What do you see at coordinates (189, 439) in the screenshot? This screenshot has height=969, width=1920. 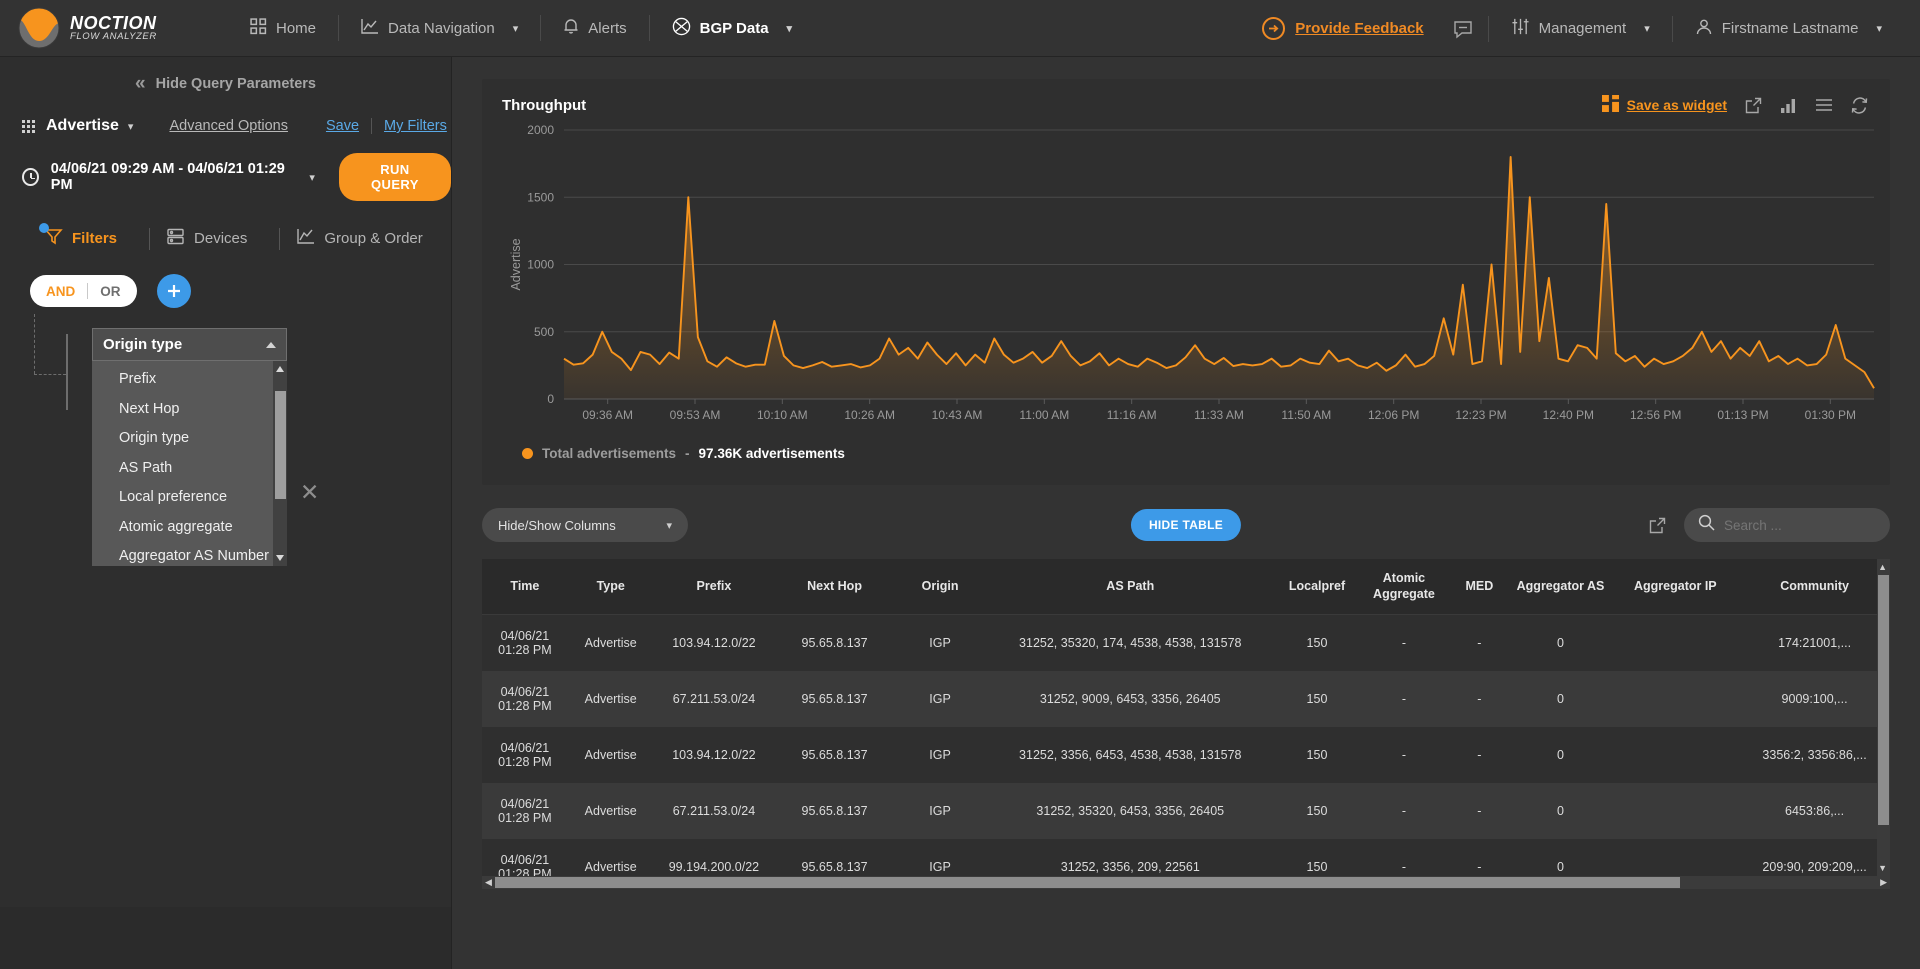 I see `filter-option-origin-type: Origin type` at bounding box center [189, 439].